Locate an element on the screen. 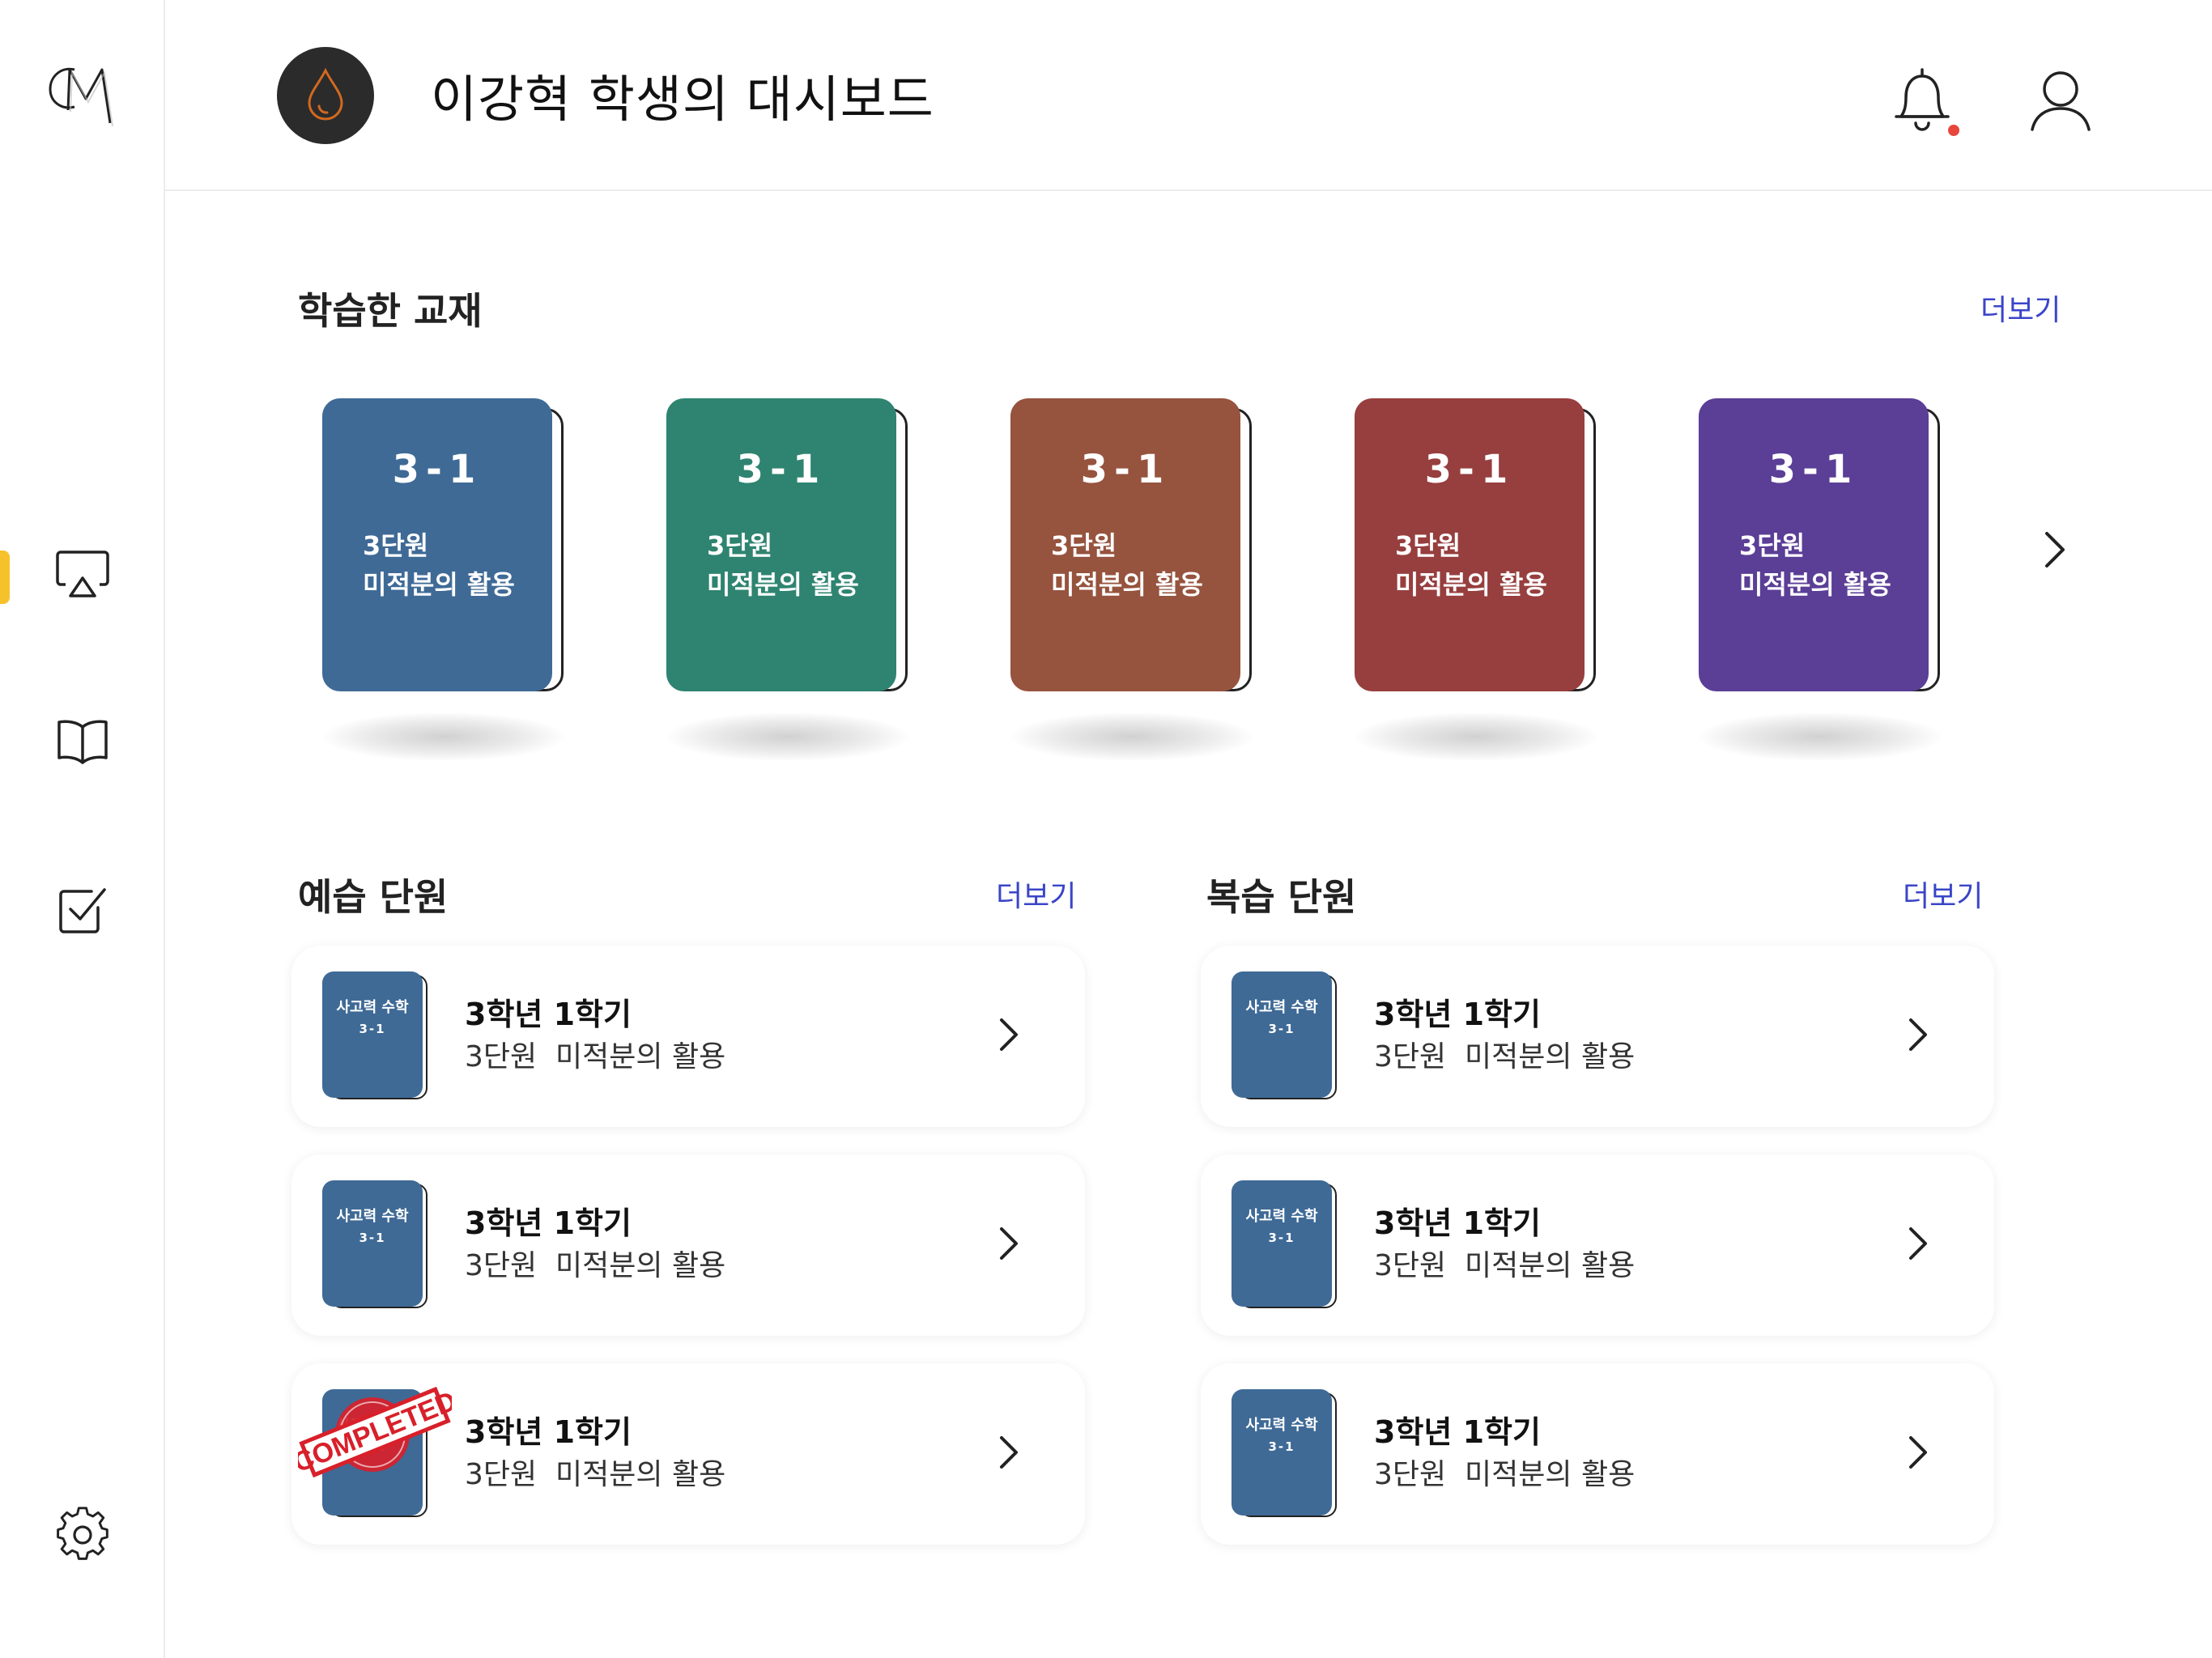 Image resolution: width=2212 pixels, height=1658 pixels. water-drop-icon is located at coordinates (326, 95).